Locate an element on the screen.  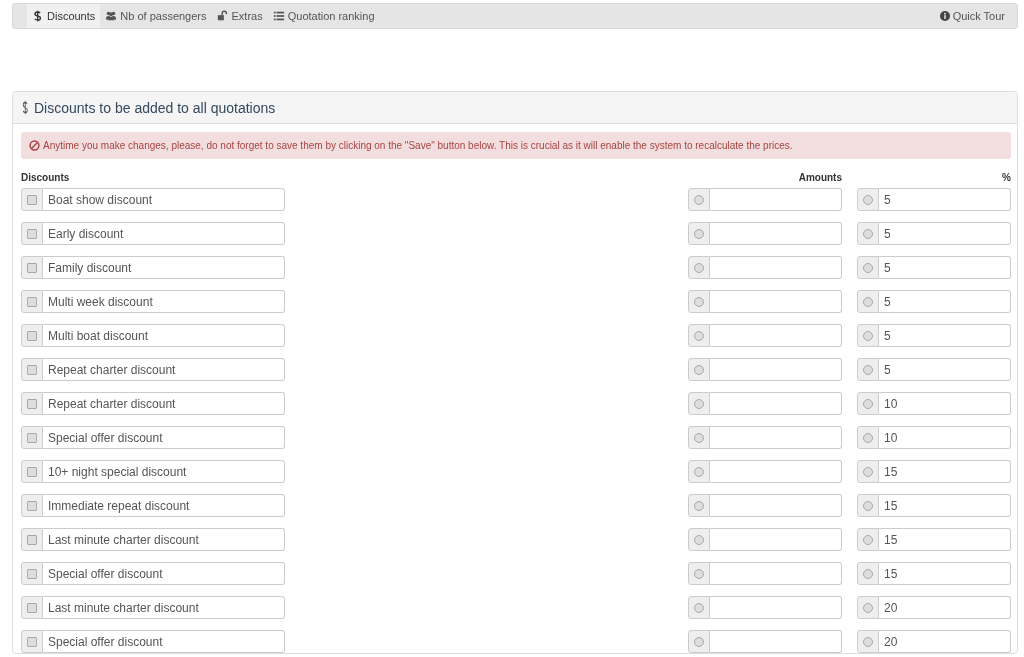
discount-name-field: Family discount is located at coordinates (164, 267).